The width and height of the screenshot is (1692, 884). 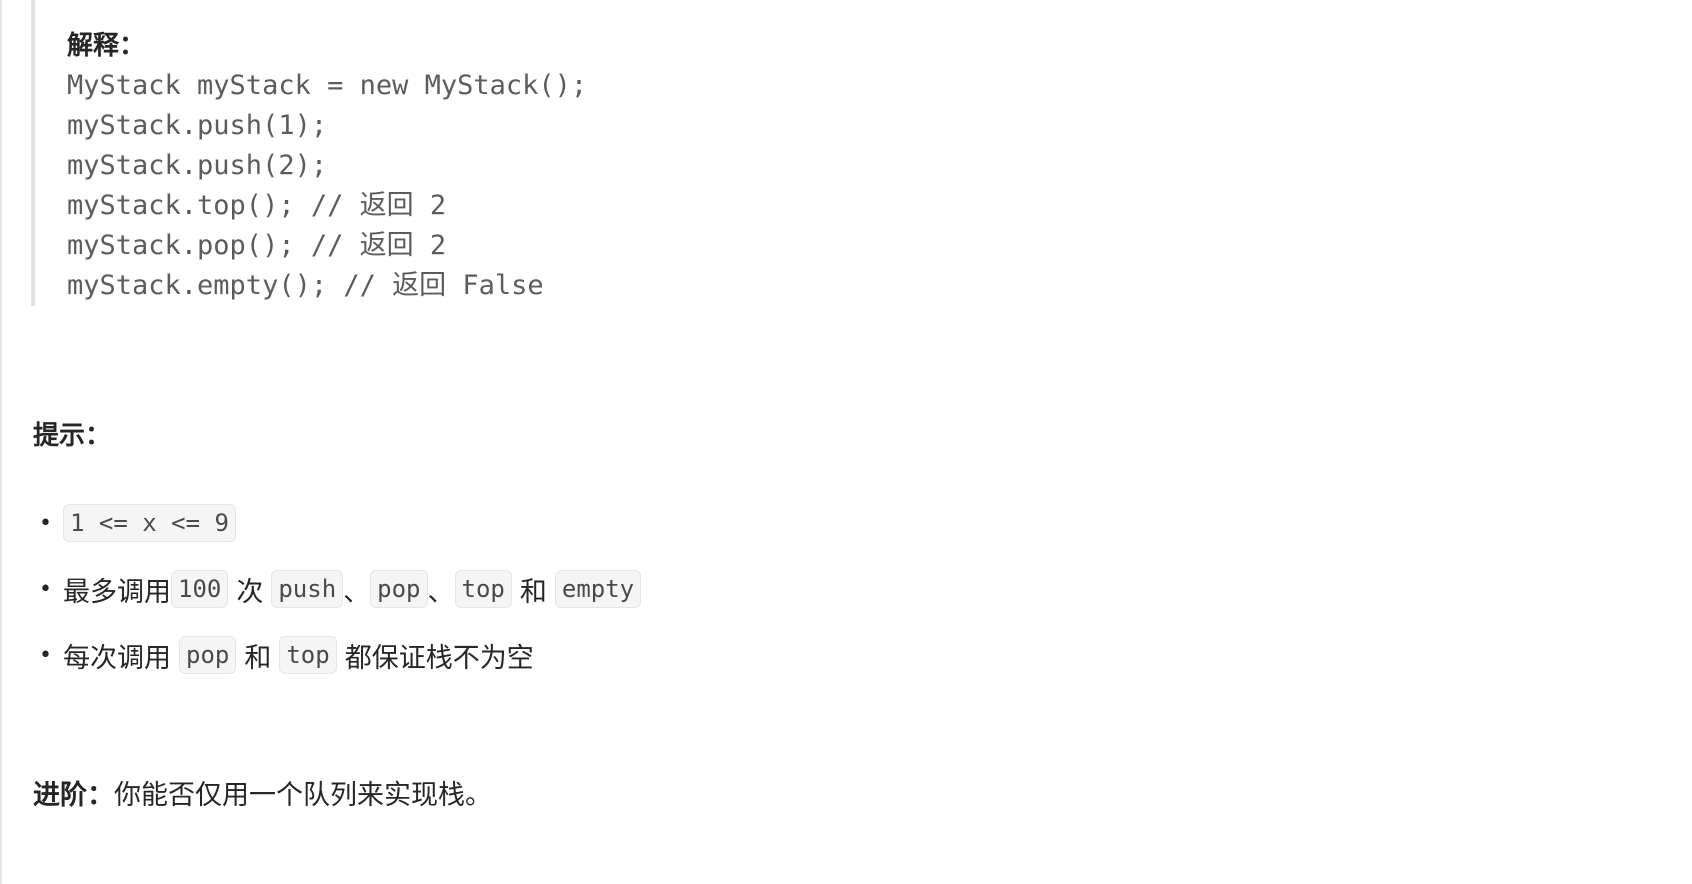 I want to click on code-line: myStack.pop(); // 返回 2, so click(x=257, y=245).